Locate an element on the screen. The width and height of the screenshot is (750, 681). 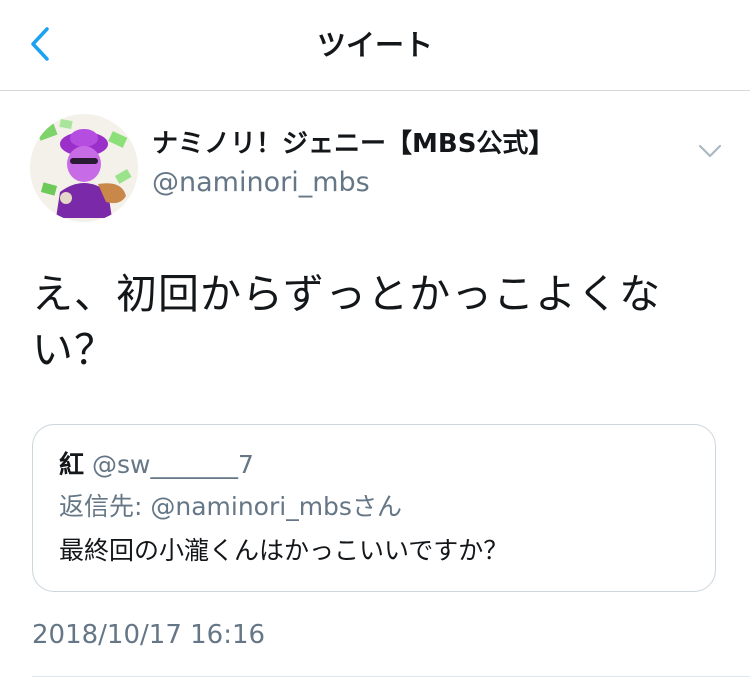
navigation-bar: ツイート is located at coordinates (375, 45).